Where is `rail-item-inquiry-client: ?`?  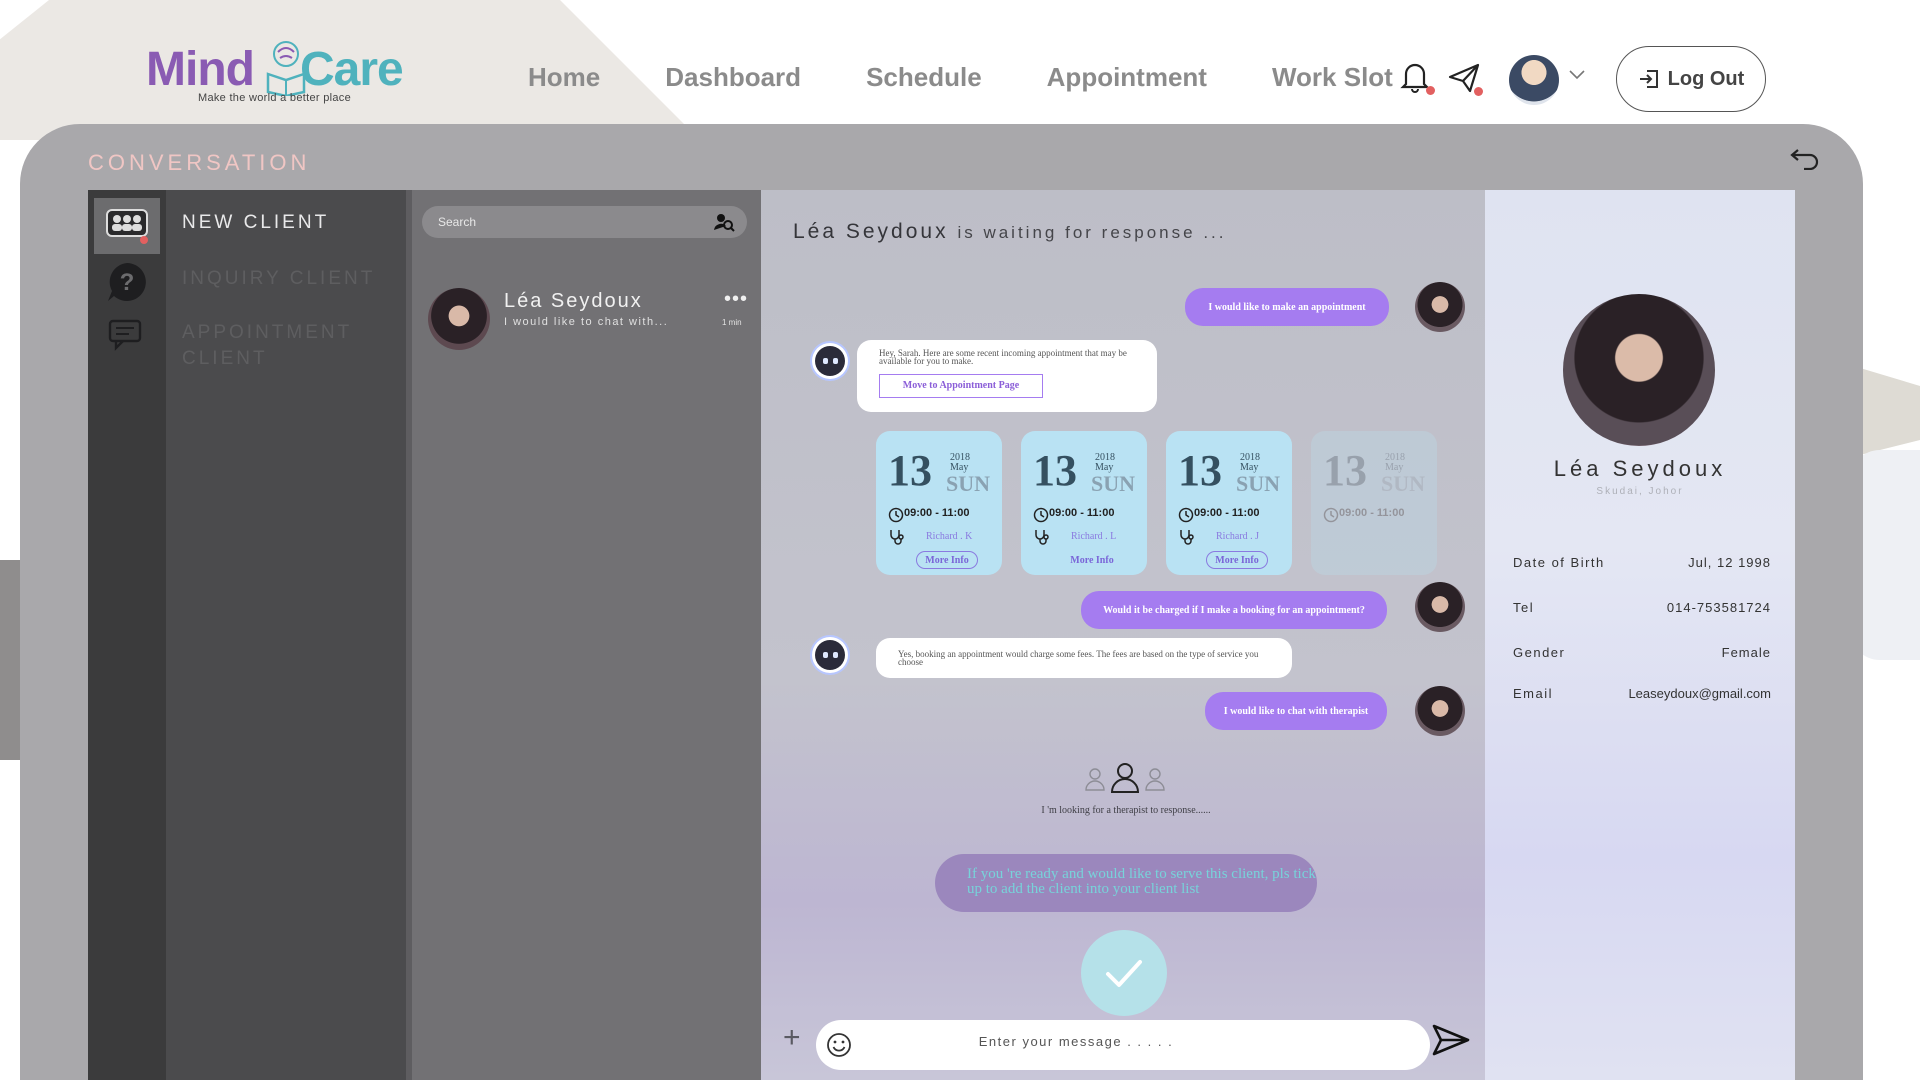
rail-item-inquiry-client: ? is located at coordinates (127, 282).